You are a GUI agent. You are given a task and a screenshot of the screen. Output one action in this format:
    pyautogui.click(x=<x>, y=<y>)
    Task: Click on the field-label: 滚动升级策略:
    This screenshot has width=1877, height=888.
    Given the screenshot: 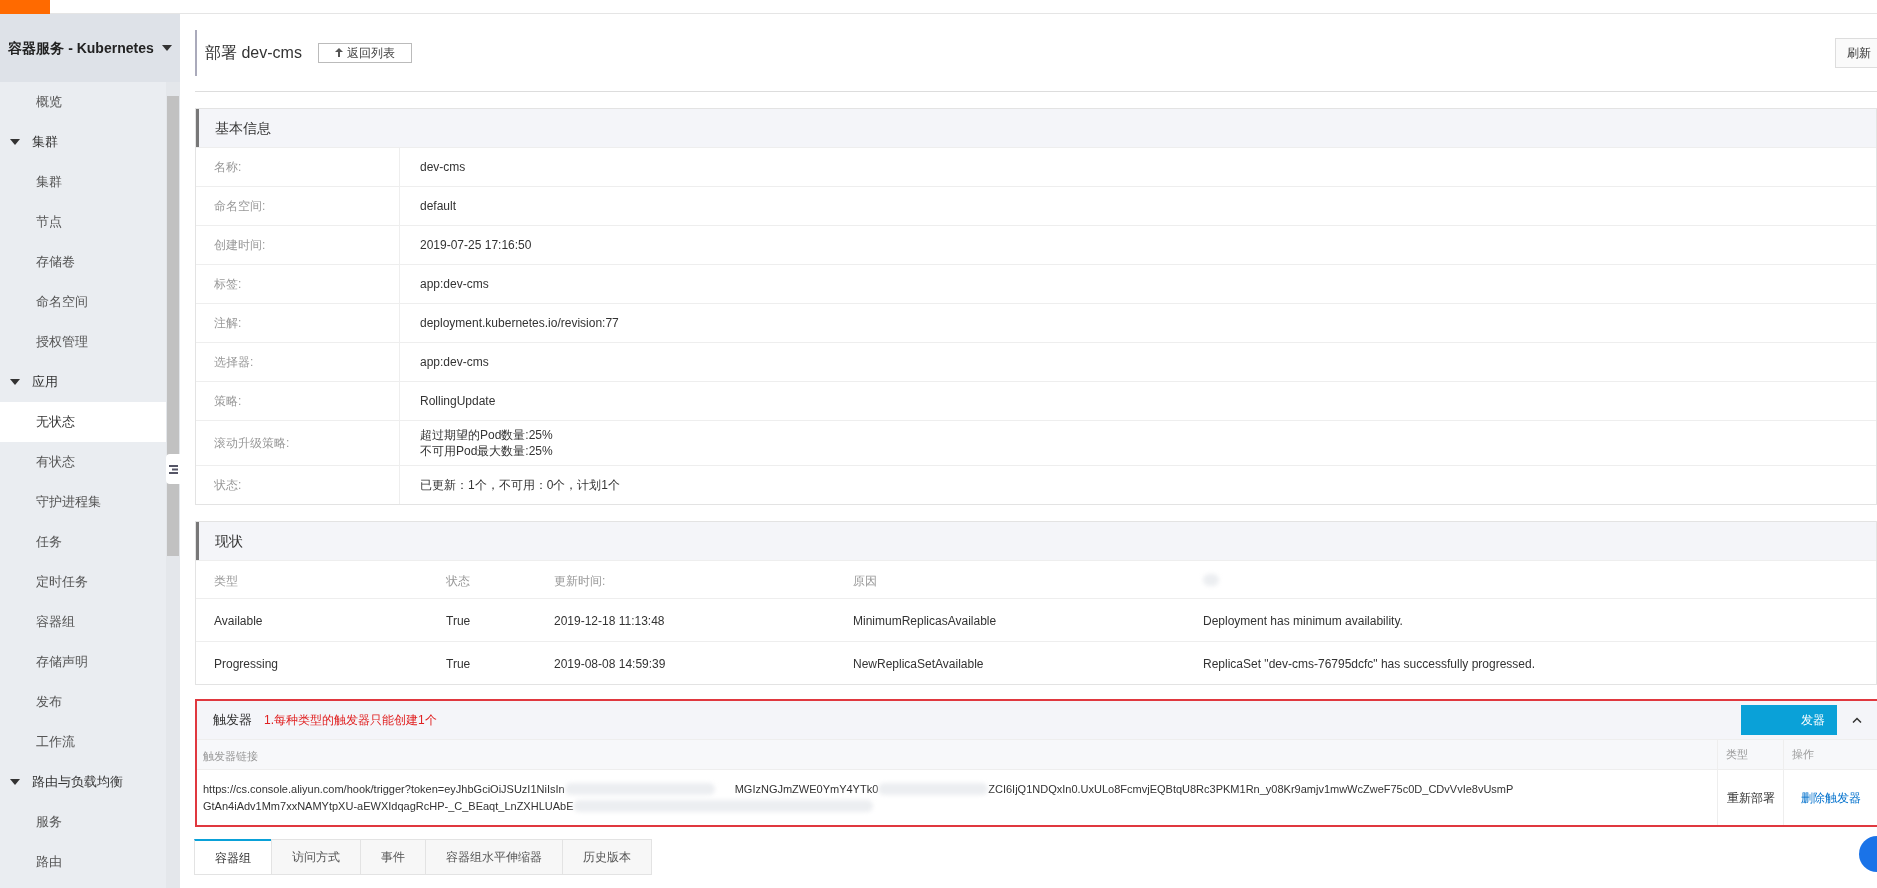 What is the action you would take?
    pyautogui.click(x=252, y=443)
    